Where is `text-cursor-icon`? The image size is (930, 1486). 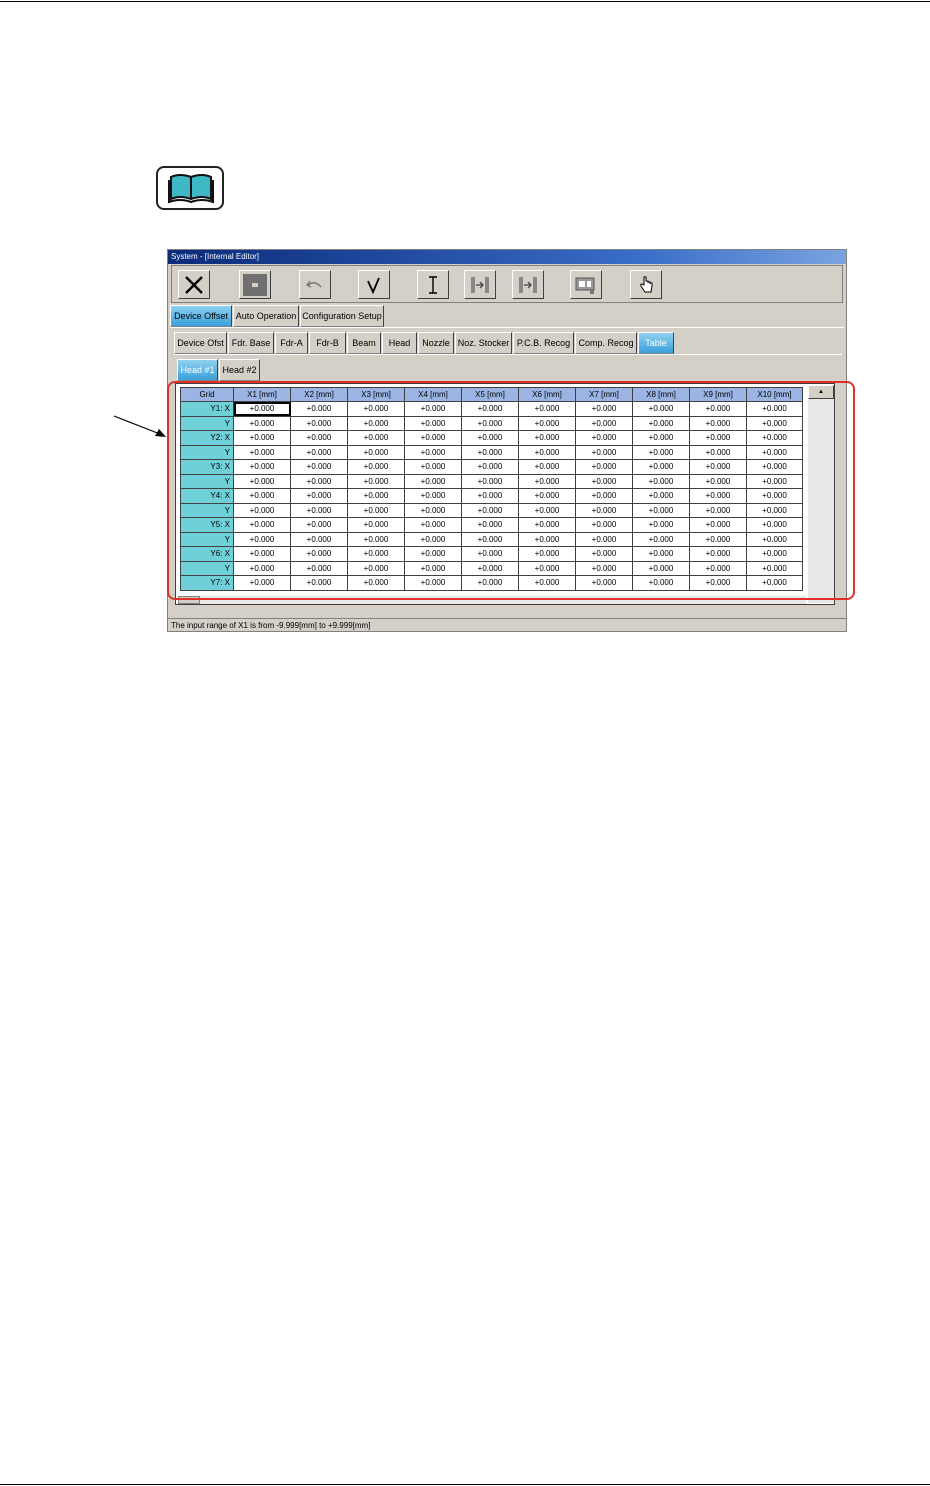
text-cursor-icon is located at coordinates (433, 284).